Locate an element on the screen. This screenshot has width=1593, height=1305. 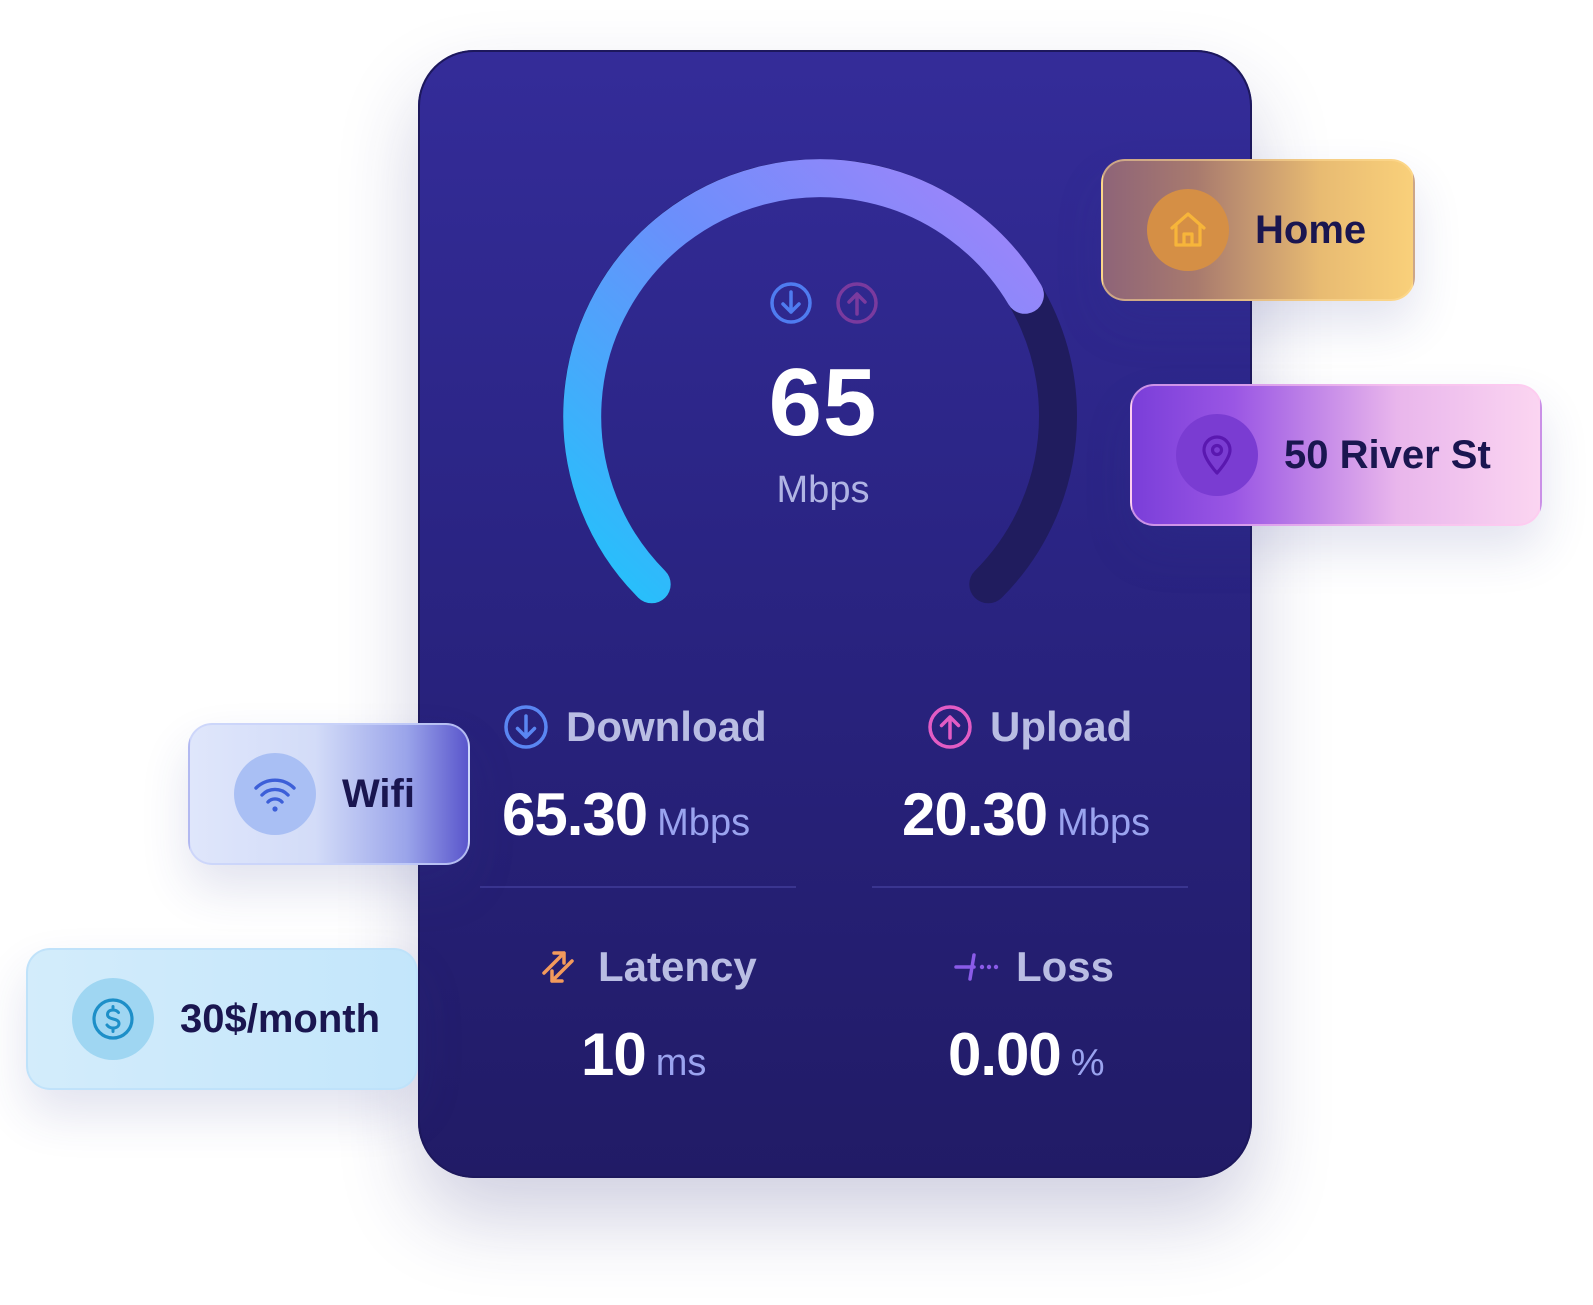
latency-unit: ms is located at coordinates (681, 1063).